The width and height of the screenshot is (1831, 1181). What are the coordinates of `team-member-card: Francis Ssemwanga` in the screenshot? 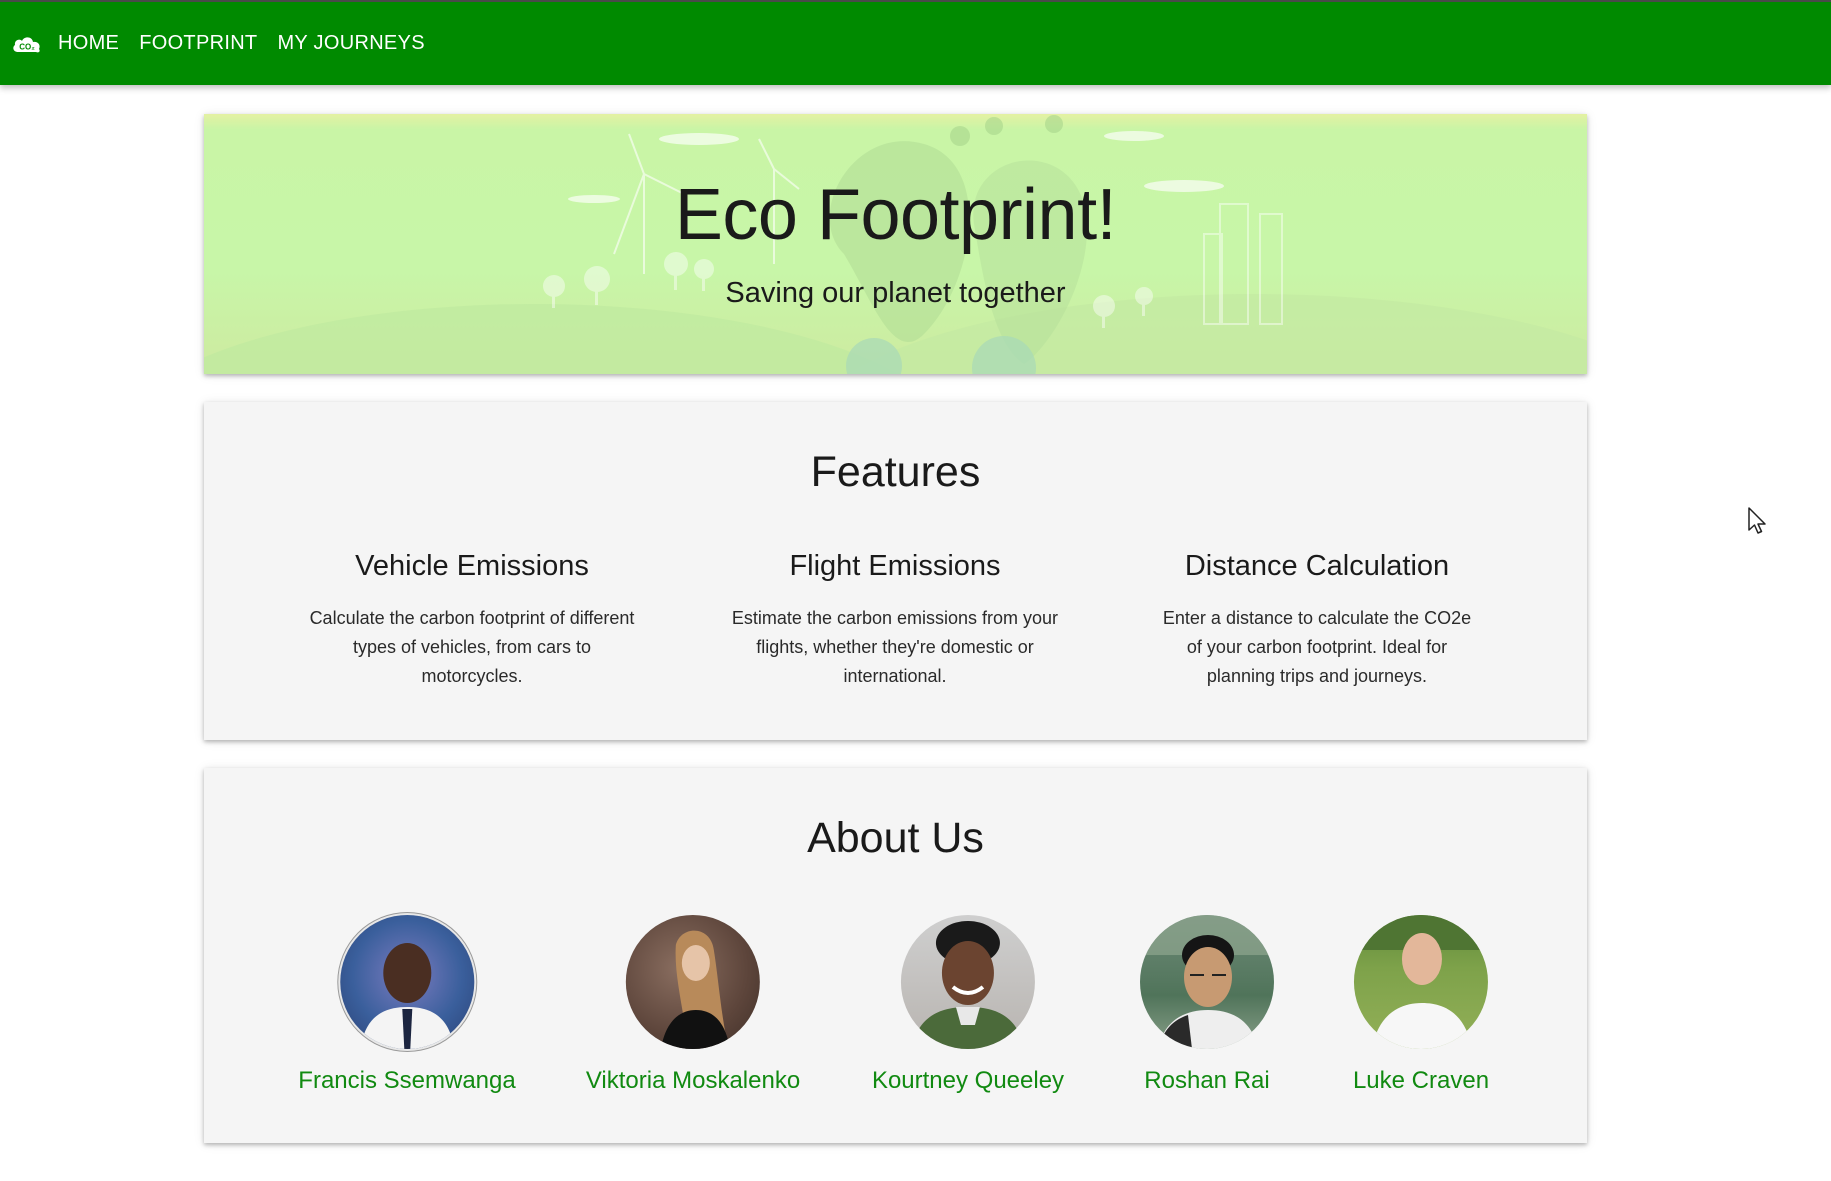 It's located at (407, 1005).